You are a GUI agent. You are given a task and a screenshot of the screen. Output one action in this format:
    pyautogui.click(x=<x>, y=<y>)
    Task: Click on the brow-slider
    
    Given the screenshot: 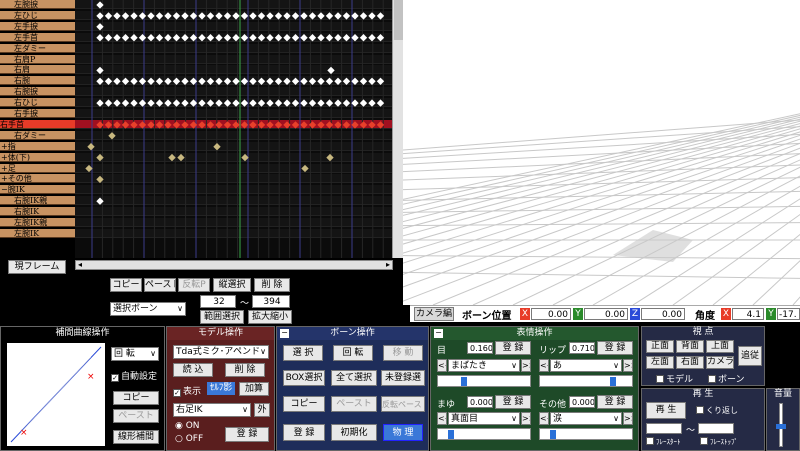 What is the action you would take?
    pyautogui.click(x=484, y=434)
    